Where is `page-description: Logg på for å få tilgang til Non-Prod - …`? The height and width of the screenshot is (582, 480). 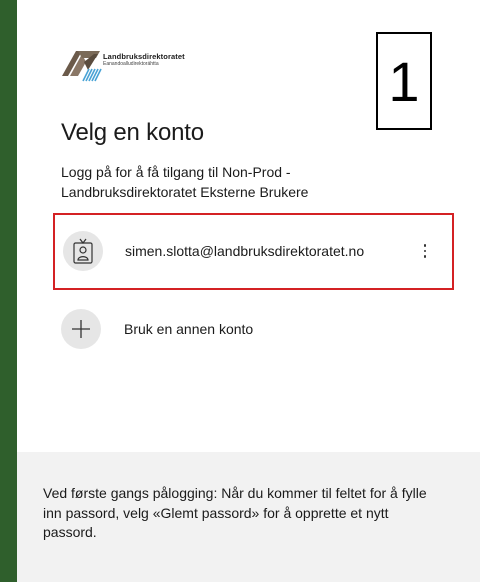
page-description: Logg på for å få tilgang til Non-Prod - … is located at coordinates (185, 182).